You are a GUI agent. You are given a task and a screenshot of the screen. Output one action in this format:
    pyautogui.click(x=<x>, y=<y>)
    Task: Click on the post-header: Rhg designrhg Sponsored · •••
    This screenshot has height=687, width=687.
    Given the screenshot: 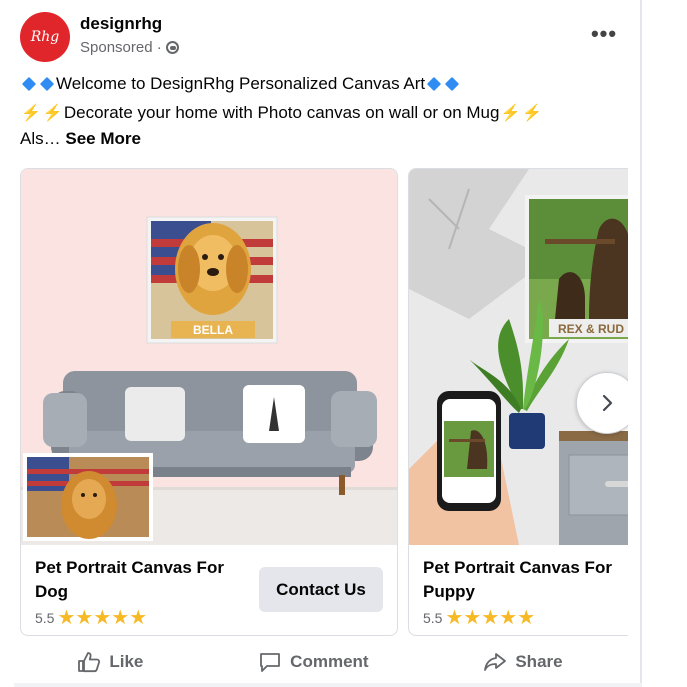 What is the action you would take?
    pyautogui.click(x=320, y=38)
    